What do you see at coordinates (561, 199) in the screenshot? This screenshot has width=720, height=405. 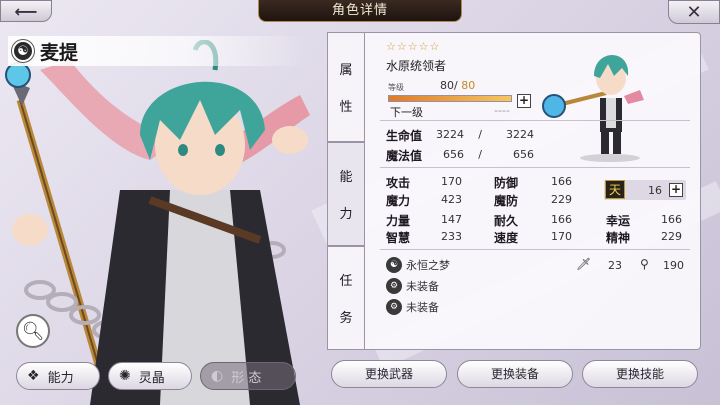 I see `mdef-value: 229` at bounding box center [561, 199].